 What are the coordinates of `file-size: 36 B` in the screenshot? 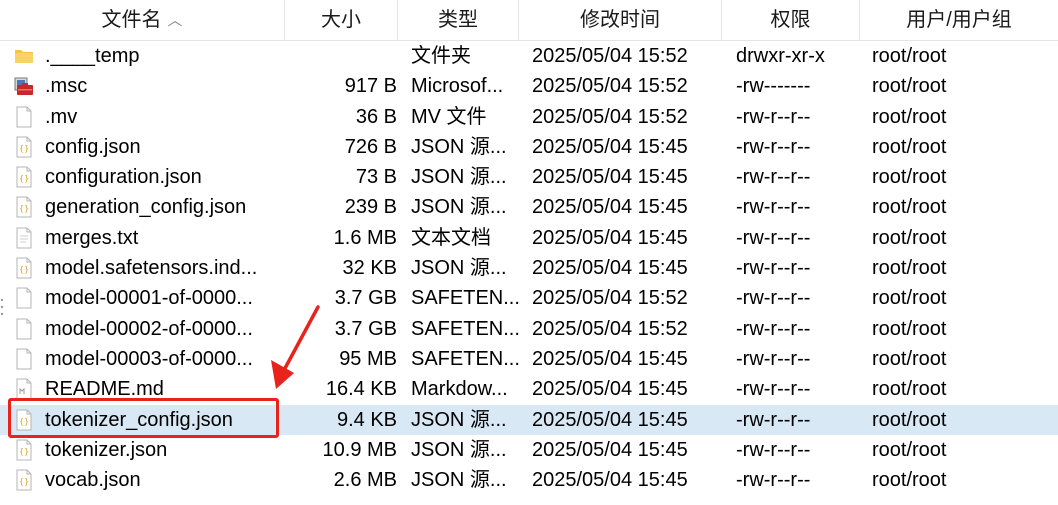 It's located at (376, 116).